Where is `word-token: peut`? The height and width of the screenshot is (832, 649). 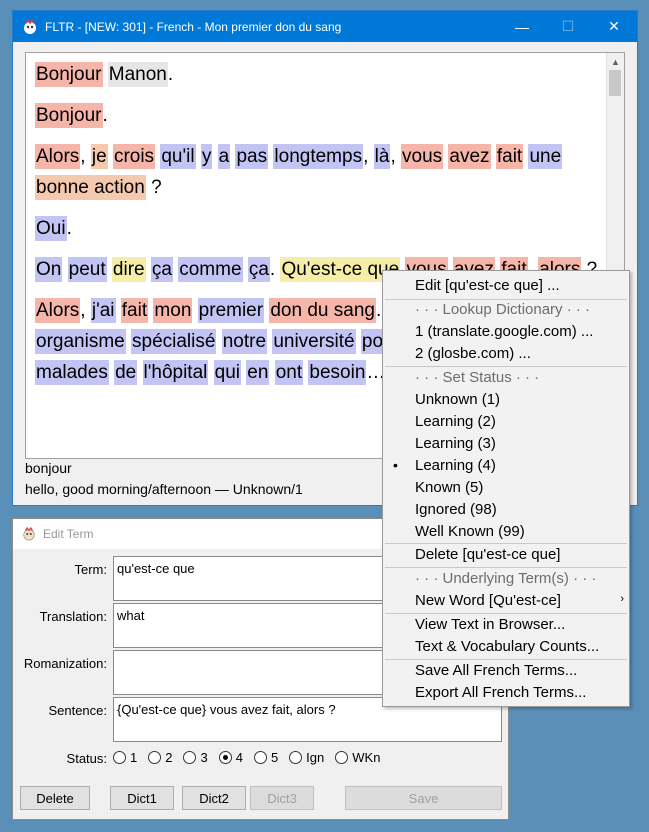
word-token: peut is located at coordinates (87, 269).